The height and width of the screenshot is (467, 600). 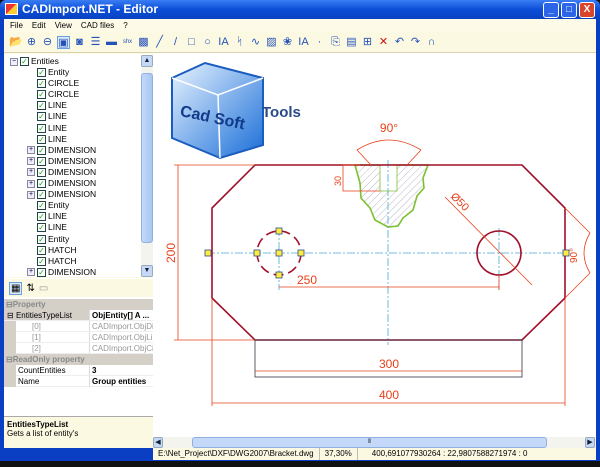 What do you see at coordinates (78, 370) in the screenshot?
I see `property-row: CountEntities 3` at bounding box center [78, 370].